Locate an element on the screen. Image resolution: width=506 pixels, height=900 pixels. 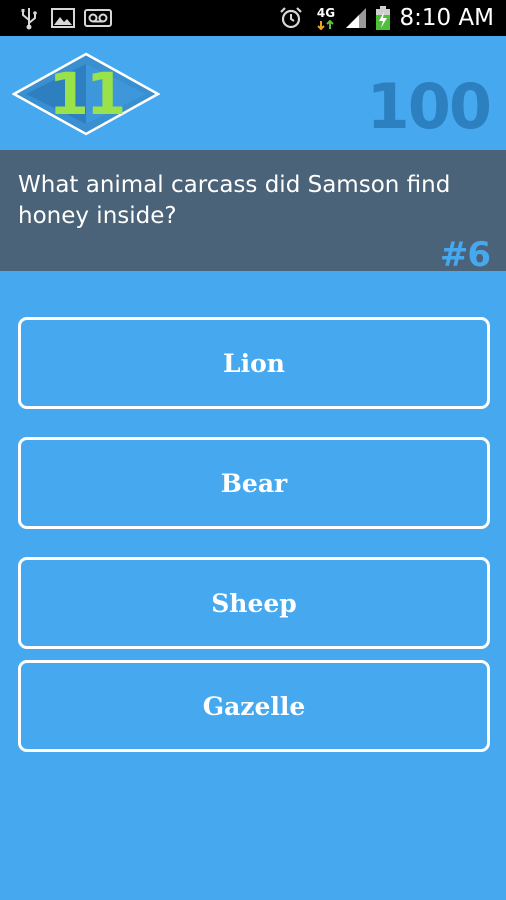
answer-button-bear: Bear is located at coordinates (254, 483).